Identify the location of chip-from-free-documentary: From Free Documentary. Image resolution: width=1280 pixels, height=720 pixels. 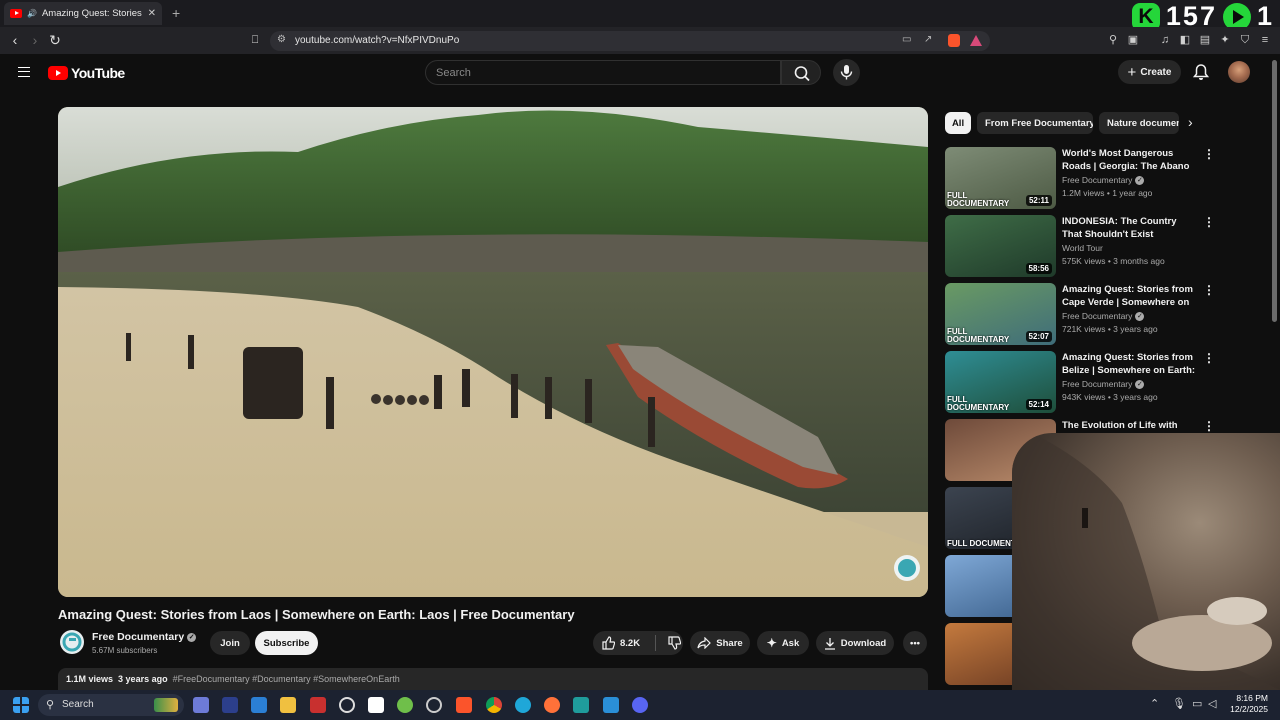
(1035, 123).